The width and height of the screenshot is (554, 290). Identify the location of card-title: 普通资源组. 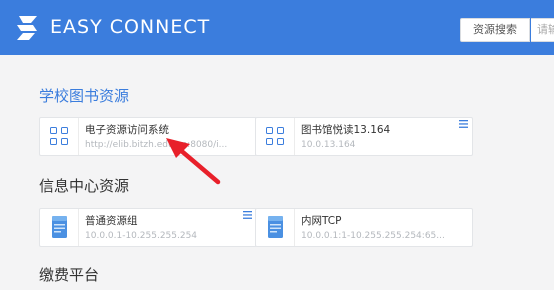
(111, 221).